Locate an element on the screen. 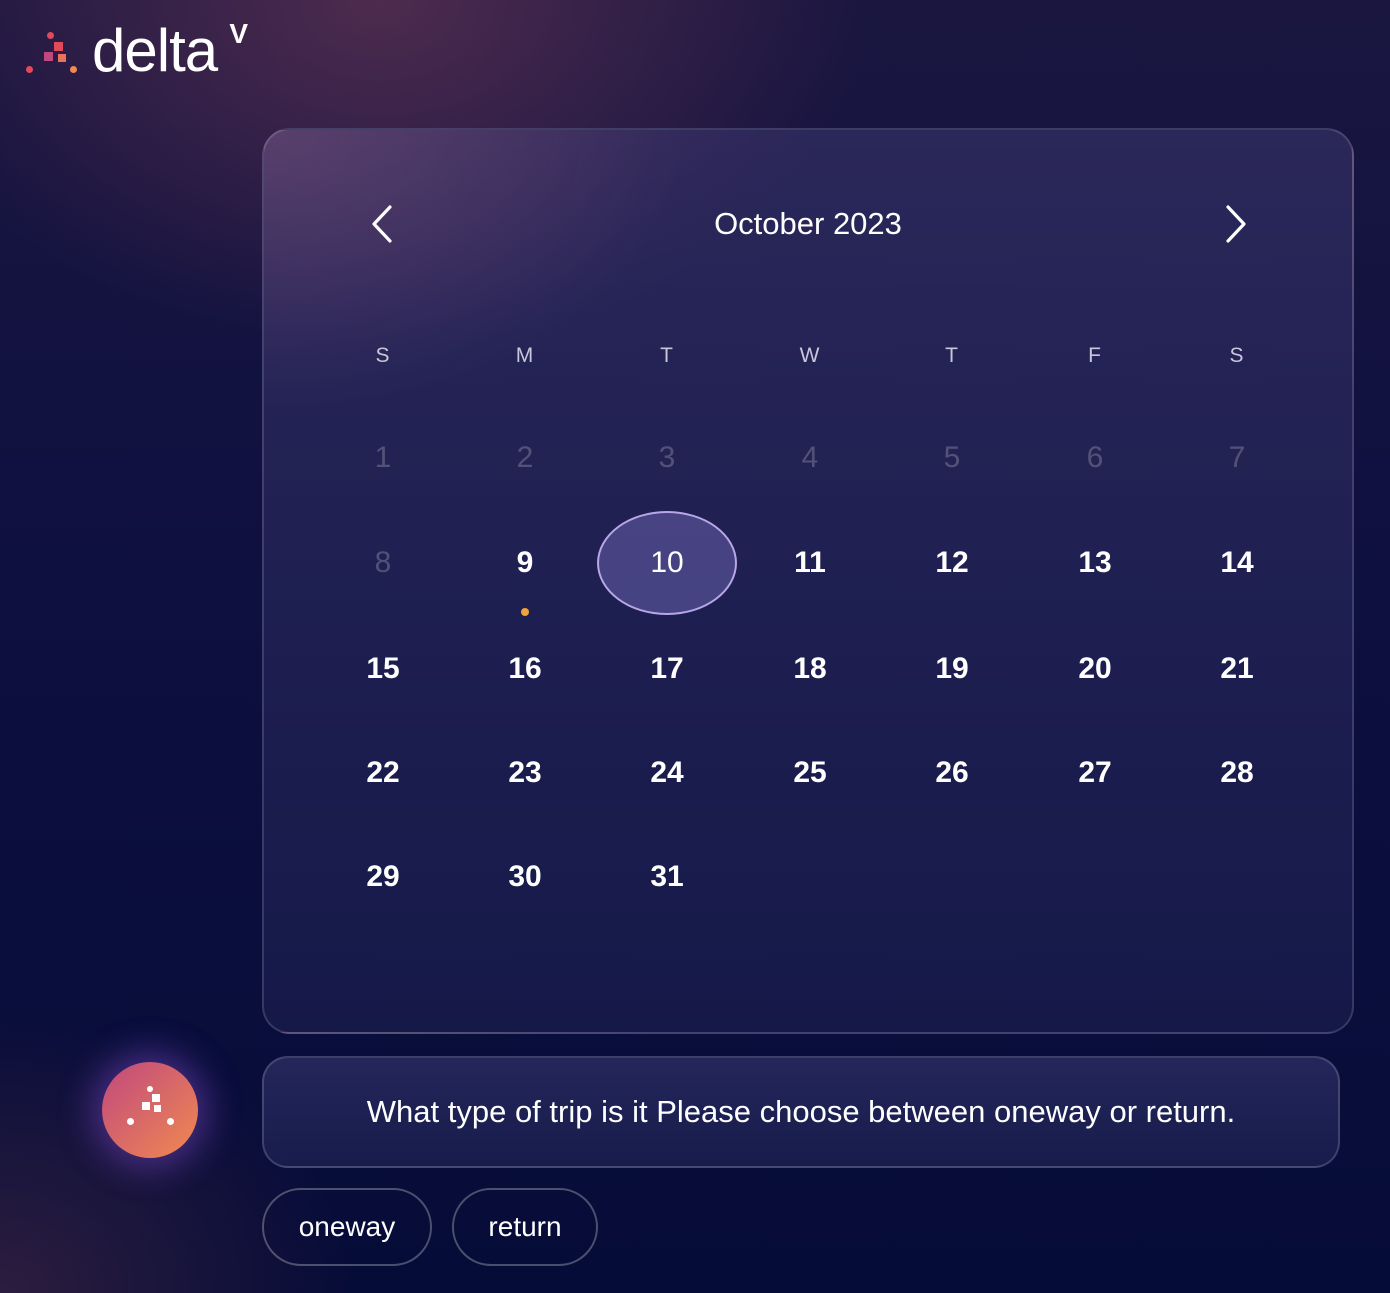 The width and height of the screenshot is (1390, 1293). calendar-day: 8 is located at coordinates (383, 562).